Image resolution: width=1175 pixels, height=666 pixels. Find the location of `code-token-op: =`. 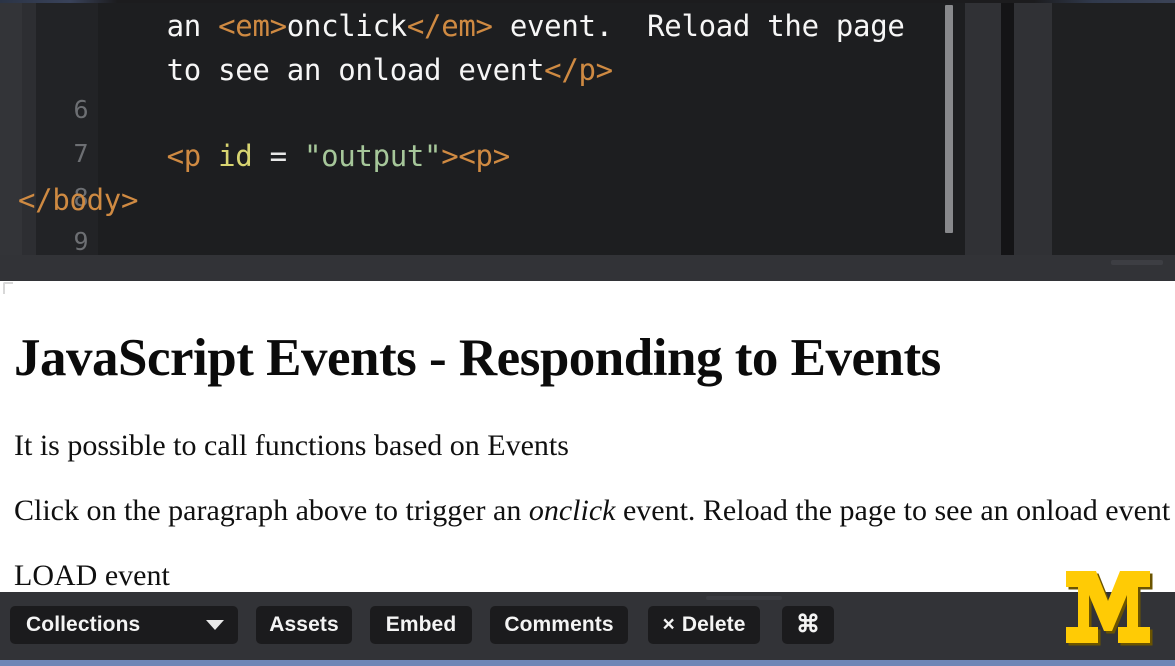

code-token-op: = is located at coordinates (278, 156).